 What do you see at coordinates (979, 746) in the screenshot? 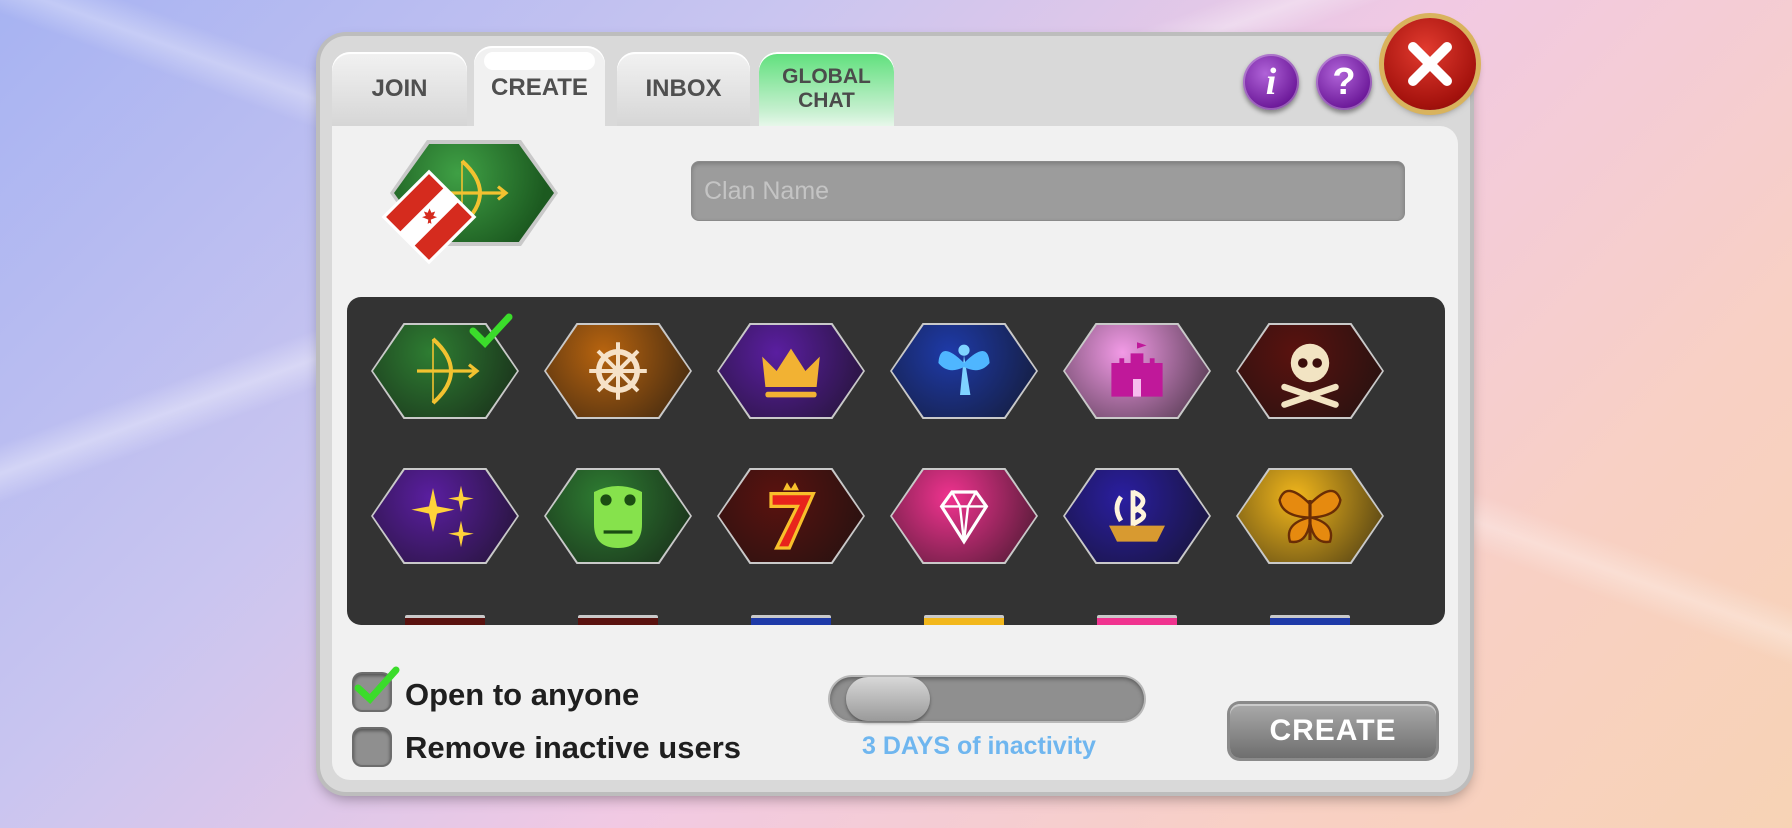
I see `inactivity-label: 3 DAYS of inactivity` at bounding box center [979, 746].